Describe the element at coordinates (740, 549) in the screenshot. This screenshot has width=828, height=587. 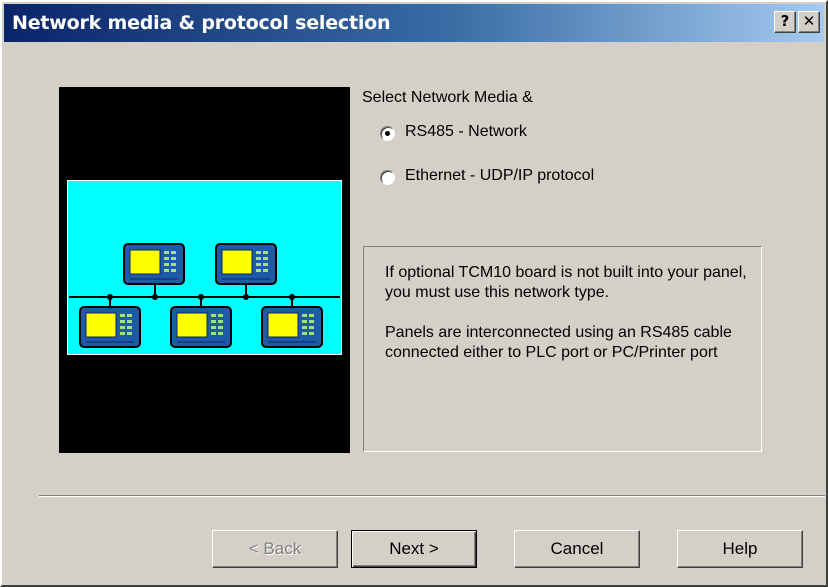
I see `help-button: Help` at that location.